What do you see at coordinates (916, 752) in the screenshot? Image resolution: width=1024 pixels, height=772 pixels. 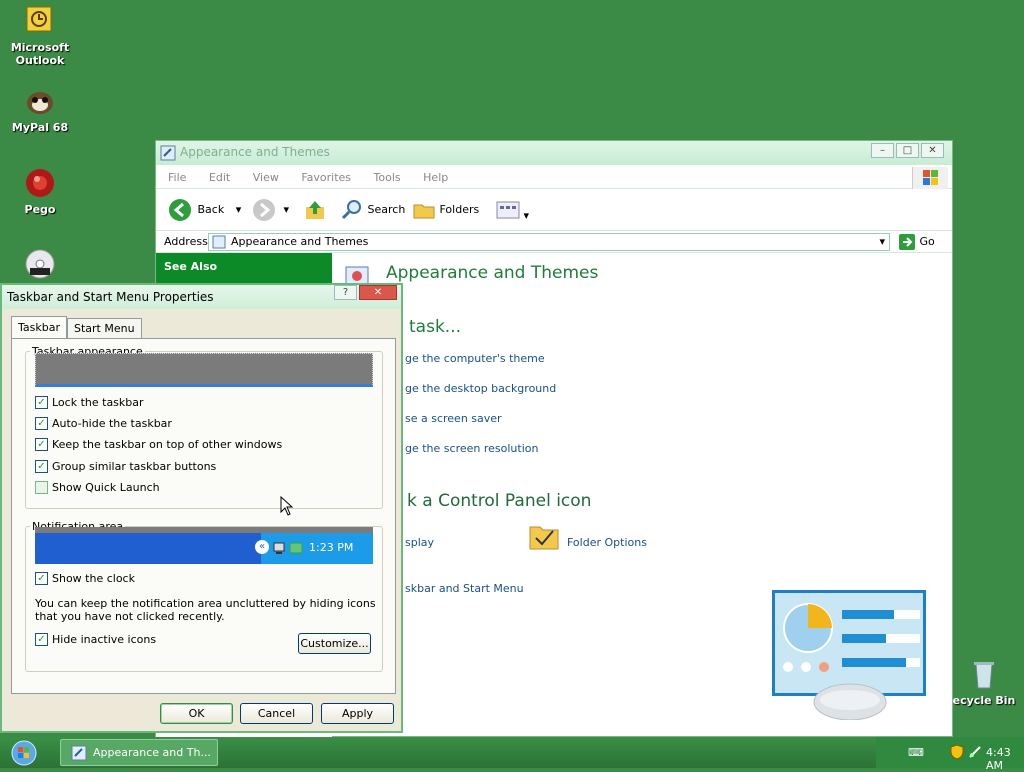 I see `keyboard-icon: ⌨` at bounding box center [916, 752].